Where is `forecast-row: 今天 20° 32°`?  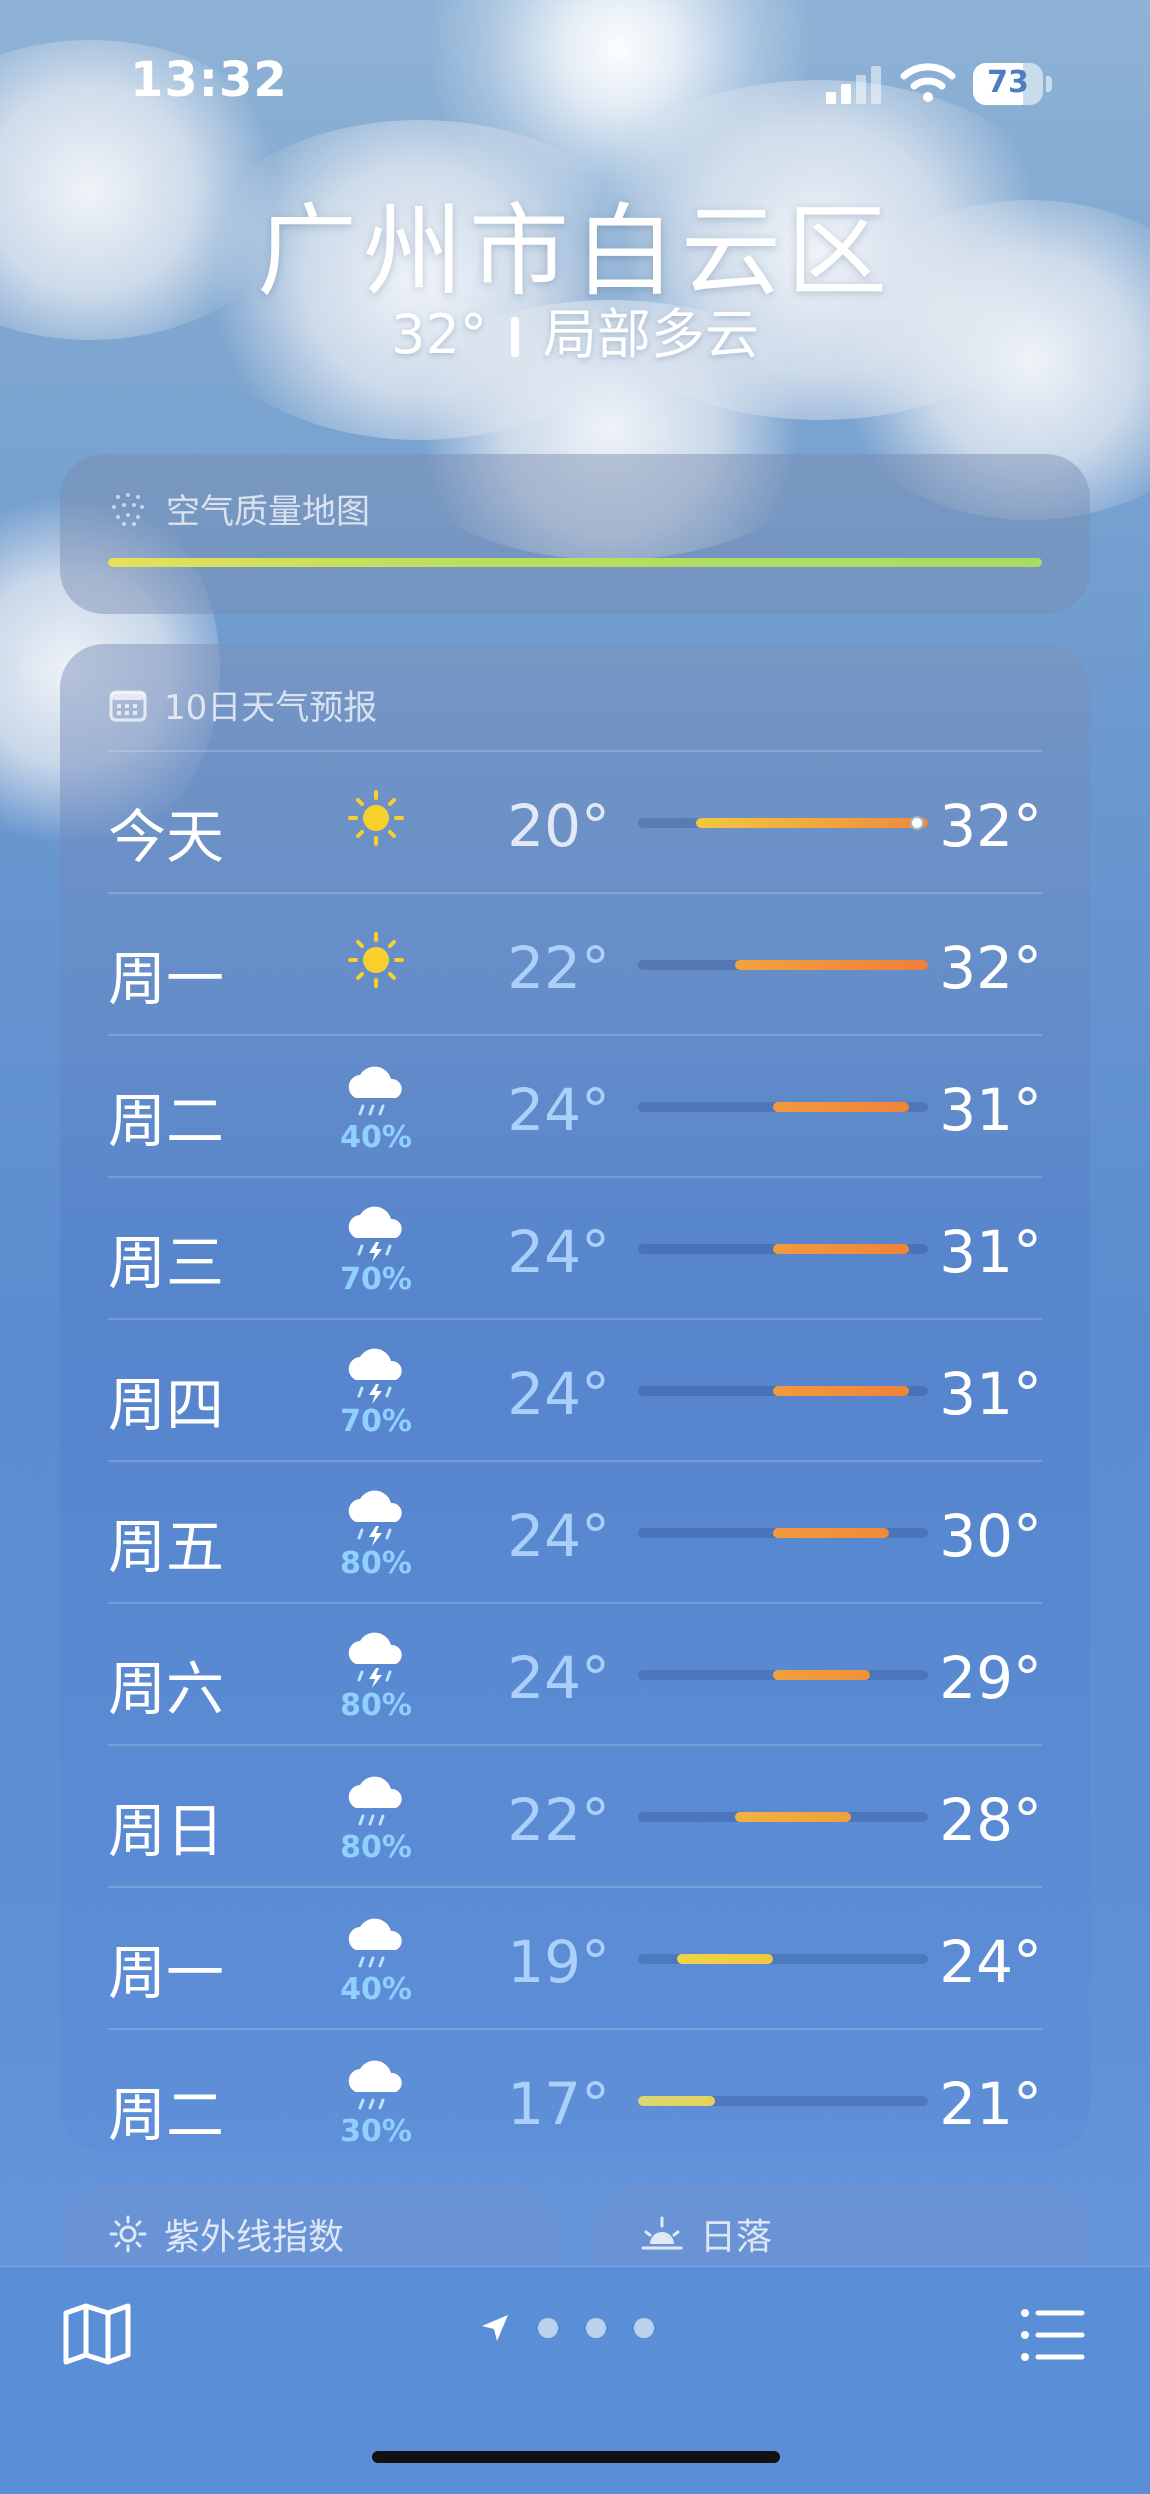 forecast-row: 今天 20° 32° is located at coordinates (575, 821).